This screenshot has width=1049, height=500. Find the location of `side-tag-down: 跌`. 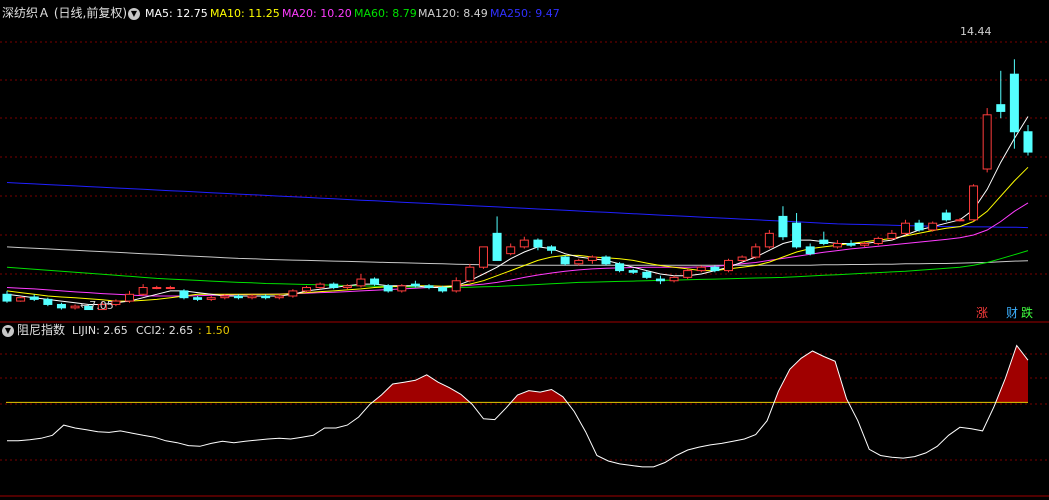

side-tag-down: 跌 is located at coordinates (1027, 313).